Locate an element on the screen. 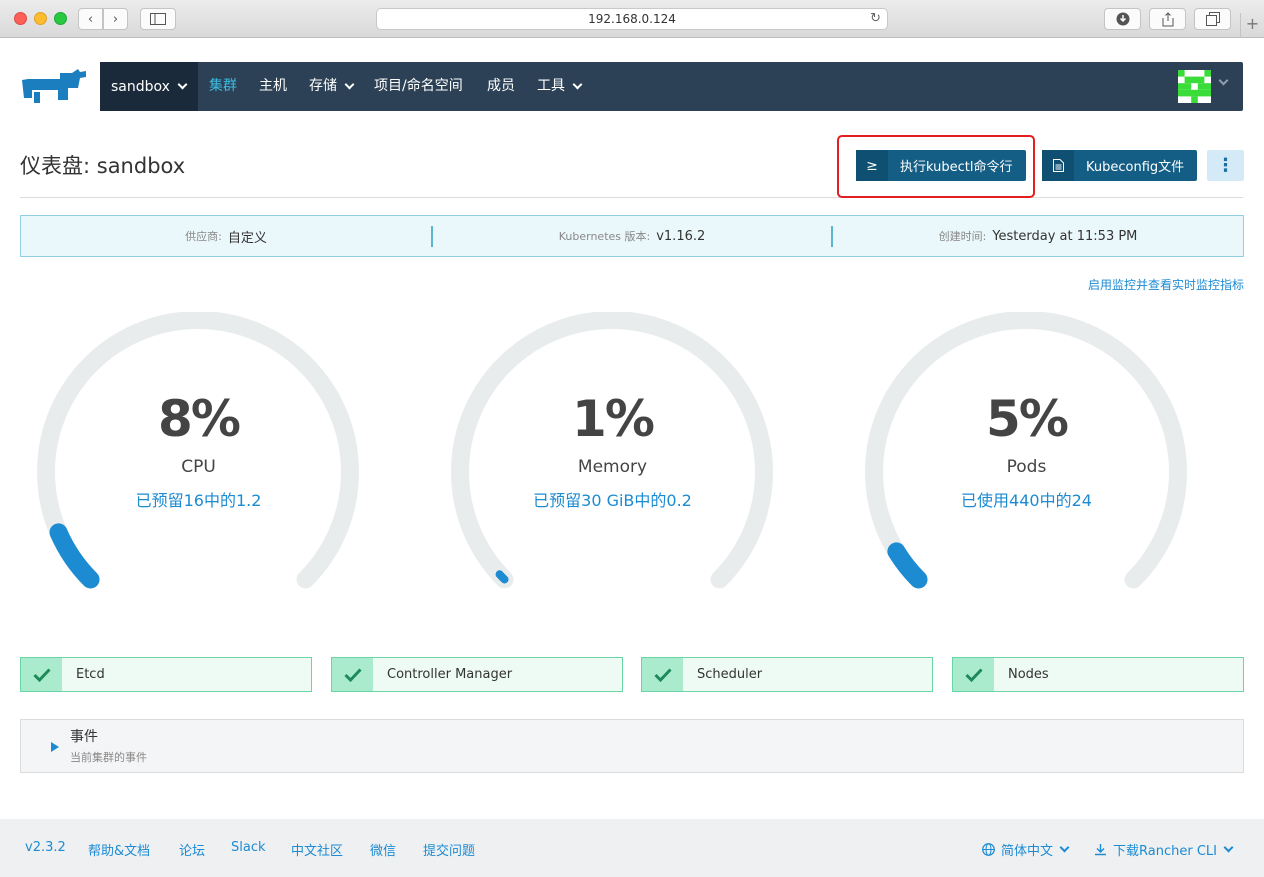  gauge-detail: 已预留30 GiB中的0.2 is located at coordinates (612, 500).